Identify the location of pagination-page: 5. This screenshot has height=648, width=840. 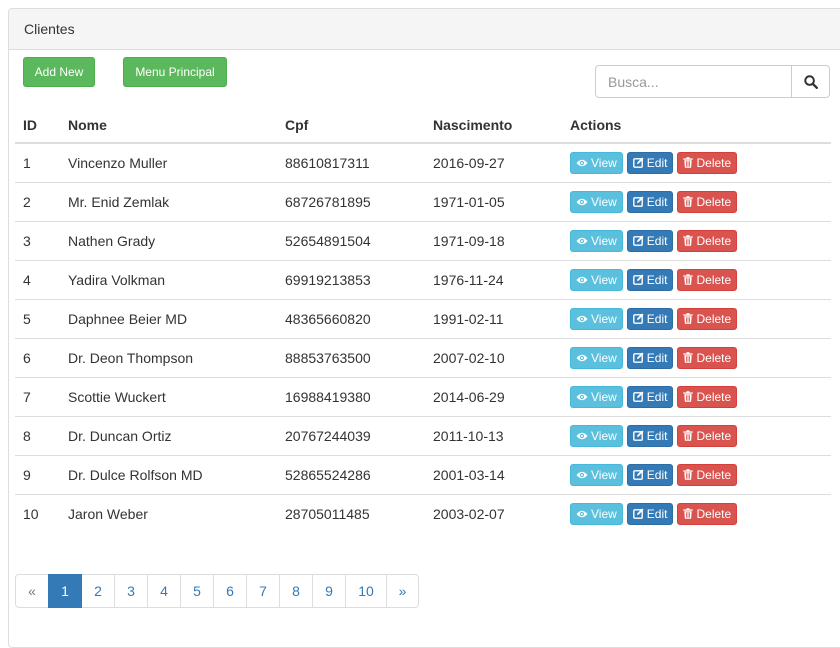
(197, 591).